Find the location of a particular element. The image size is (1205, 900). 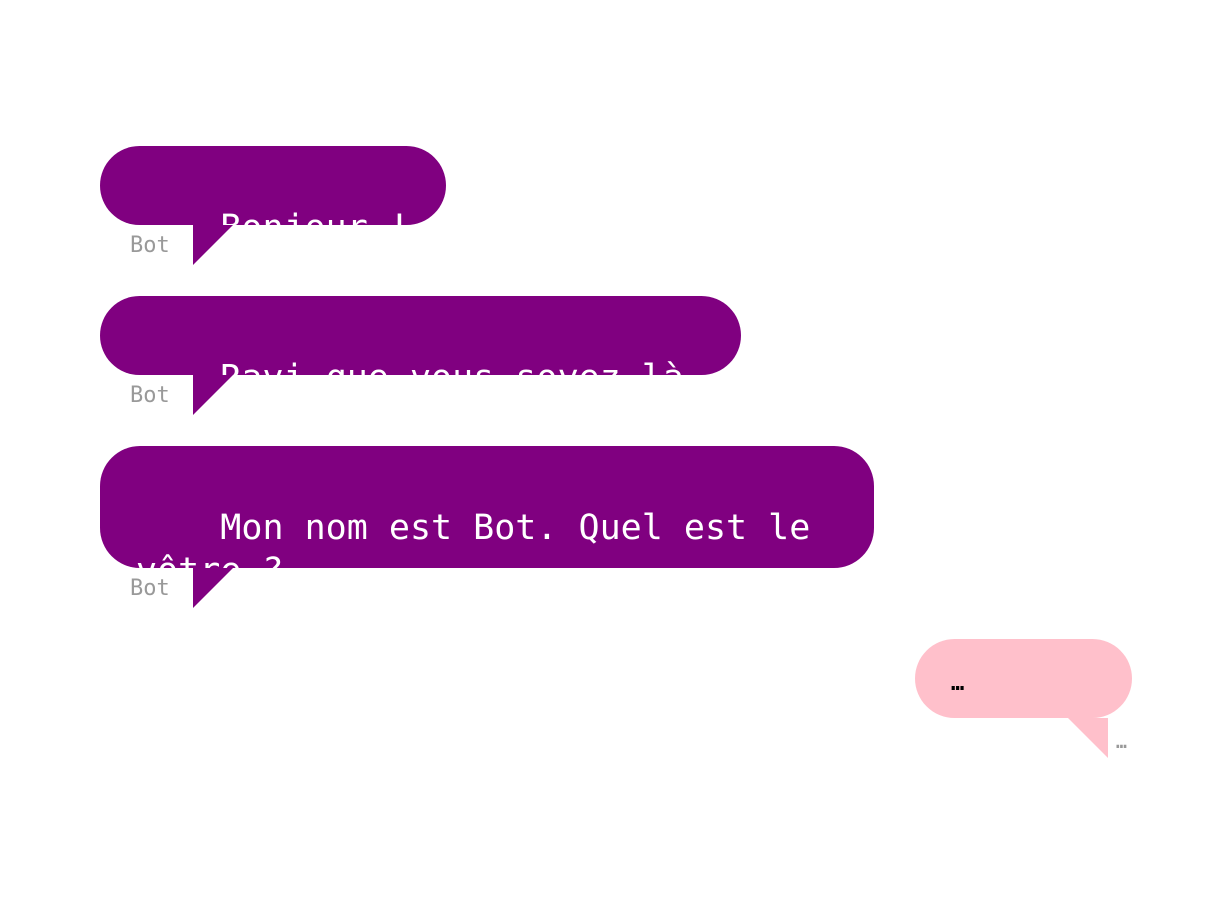

bot-message-bubble: Ravi que vous soyez là. is located at coordinates (420, 347).